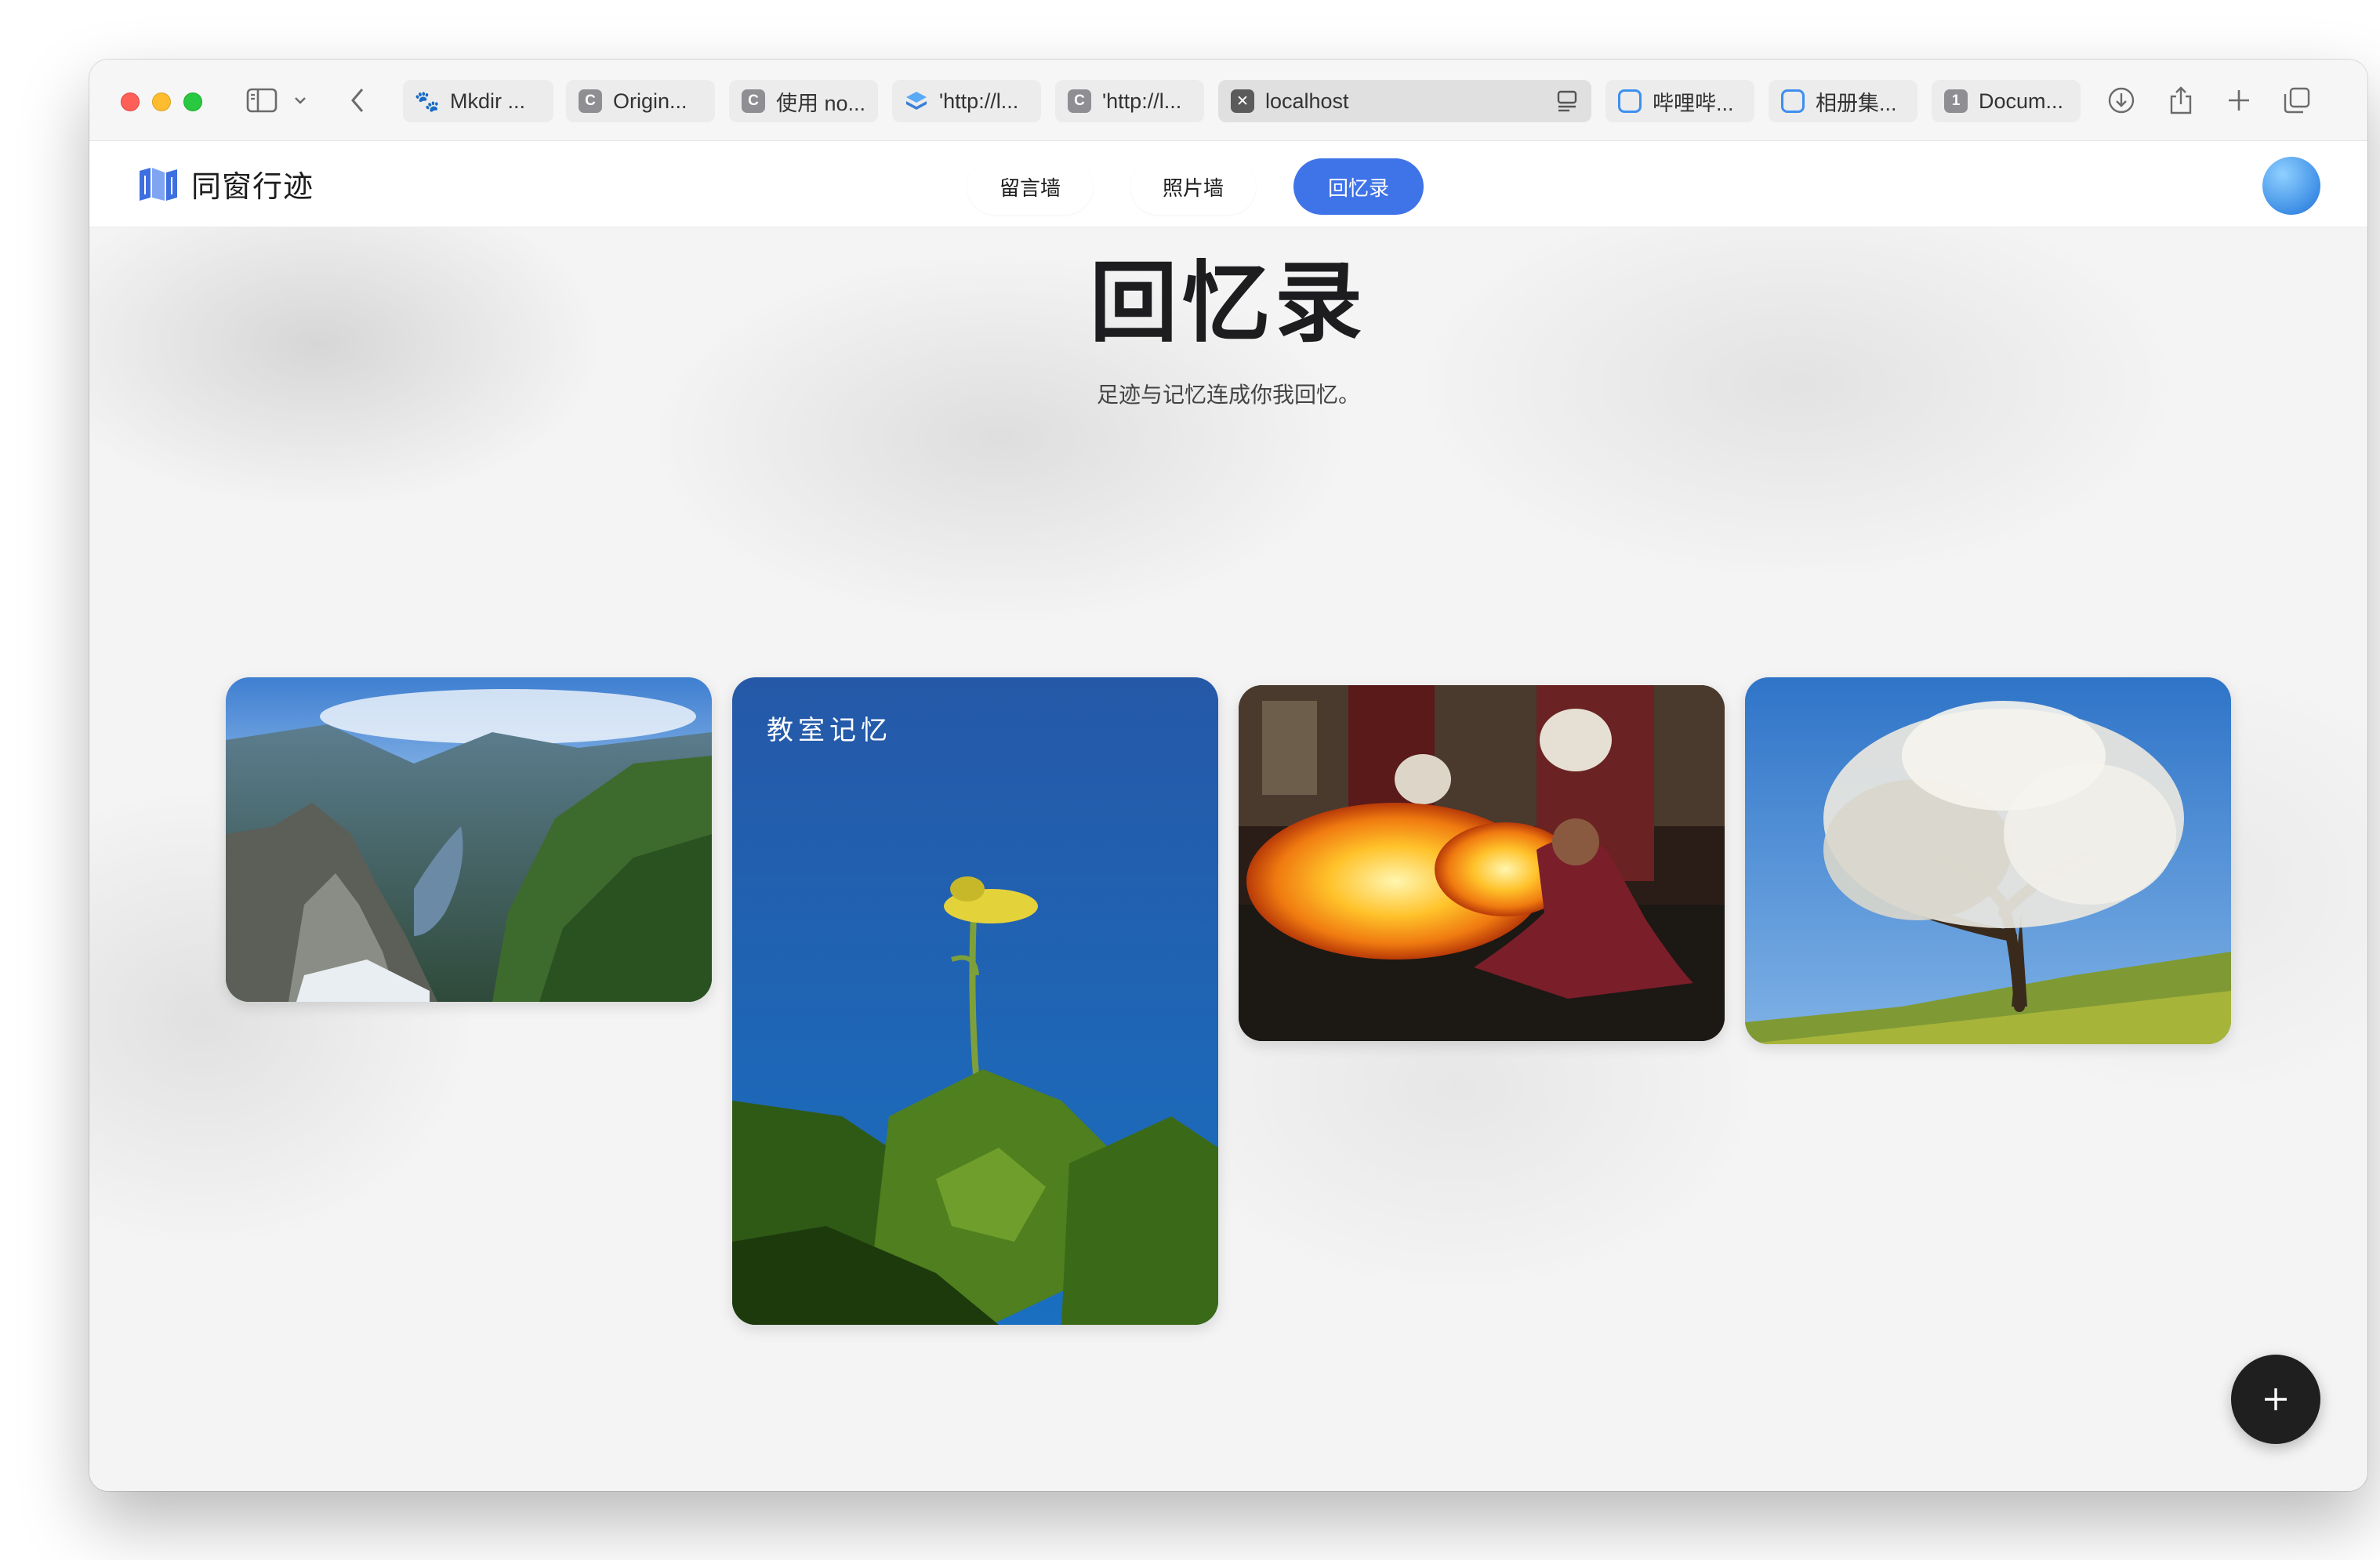 Image resolution: width=2380 pixels, height=1560 pixels. Describe the element at coordinates (192, 102) in the screenshot. I see `zoom-window-button` at that location.